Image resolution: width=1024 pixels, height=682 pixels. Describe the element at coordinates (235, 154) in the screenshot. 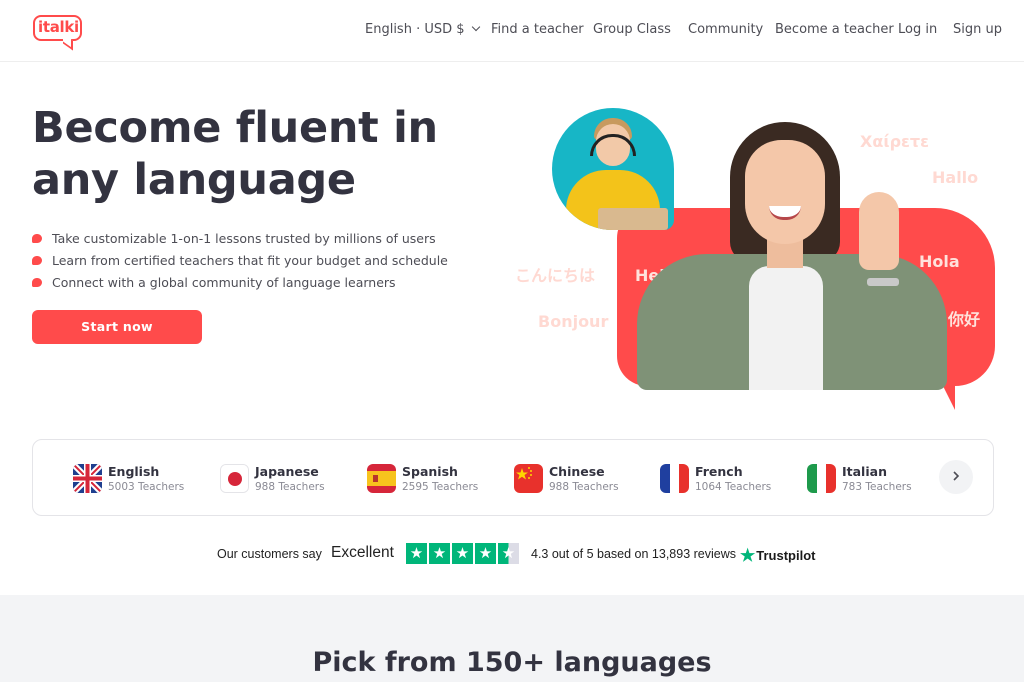

I see `hero-title: Become fluent in any language` at that location.